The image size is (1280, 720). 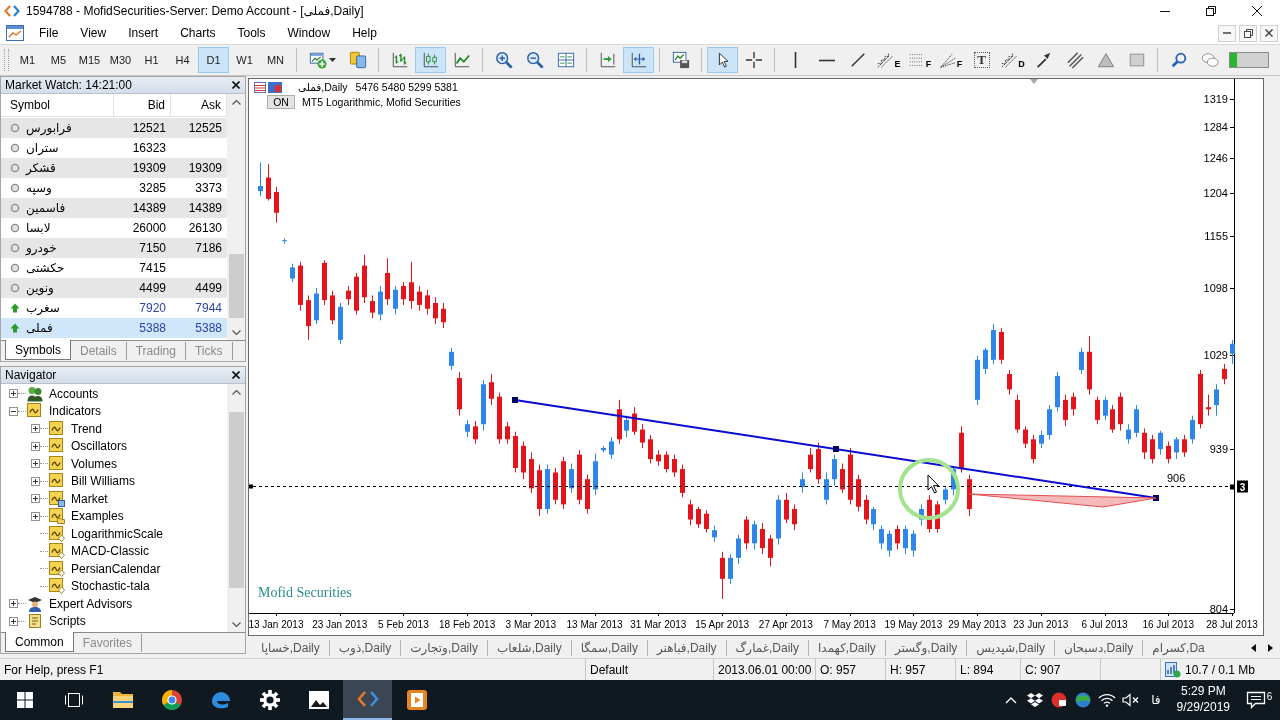 I want to click on language-button: فا, so click(x=1156, y=700).